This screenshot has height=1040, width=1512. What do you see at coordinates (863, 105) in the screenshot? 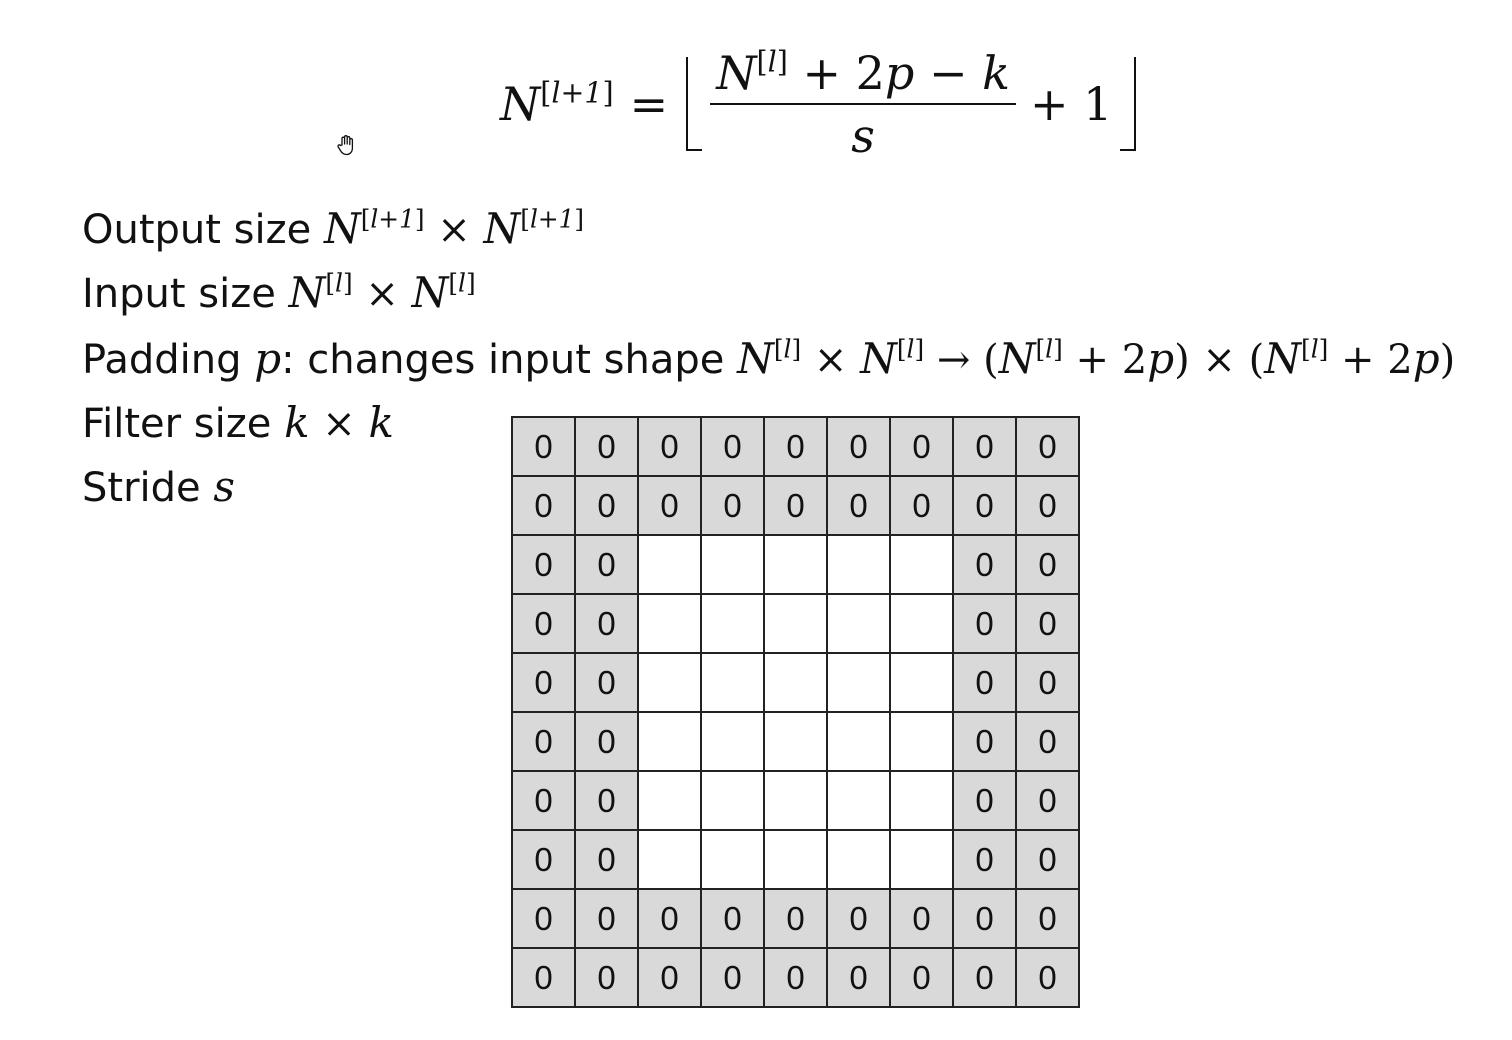
I see `formula-fraction: N[l] + 2p − k s` at bounding box center [863, 105].